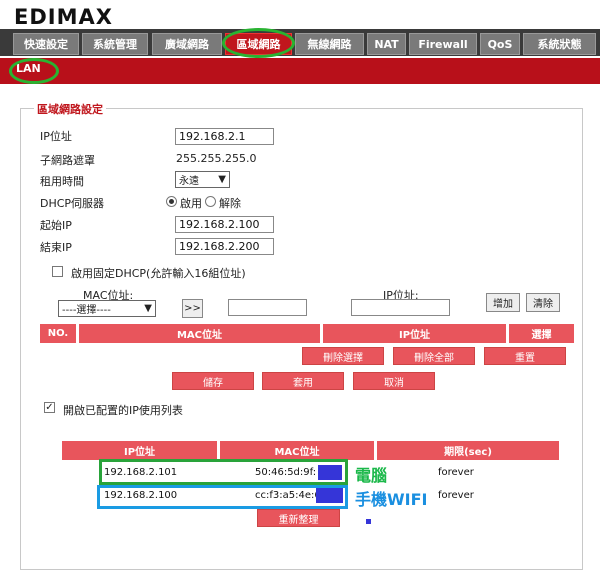 The image size is (600, 575). Describe the element at coordinates (191, 203) in the screenshot. I see `dhcp-enable-label: 啟用` at that location.